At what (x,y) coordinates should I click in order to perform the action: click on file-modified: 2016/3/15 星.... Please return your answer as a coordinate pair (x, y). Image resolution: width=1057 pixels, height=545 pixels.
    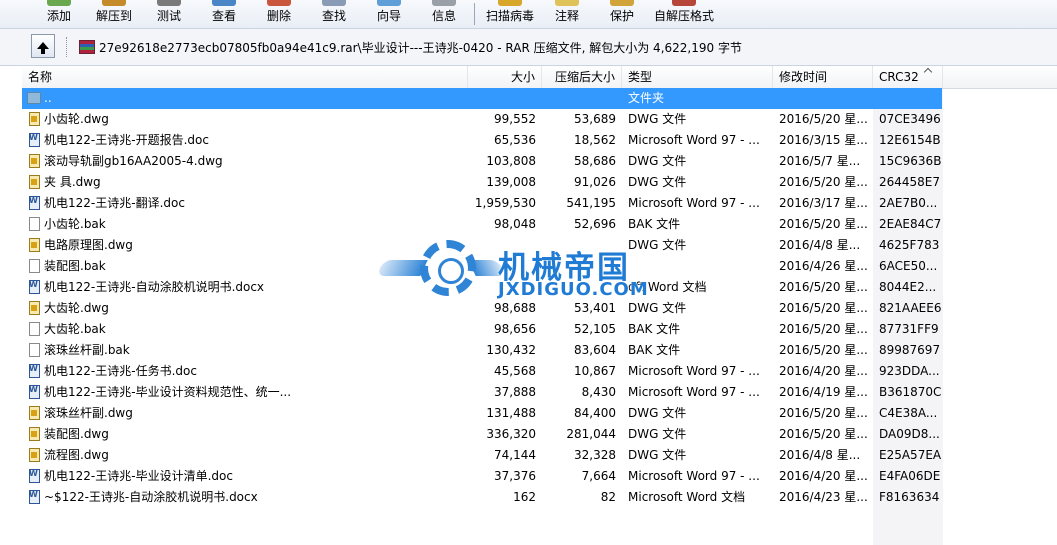
    Looking at the image, I should click on (823, 140).